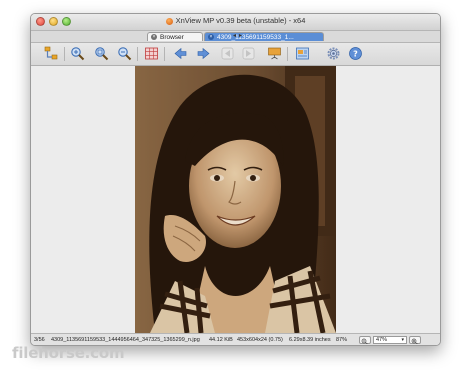  What do you see at coordinates (342, 340) in the screenshot?
I see `status-quality: 87%` at bounding box center [342, 340].